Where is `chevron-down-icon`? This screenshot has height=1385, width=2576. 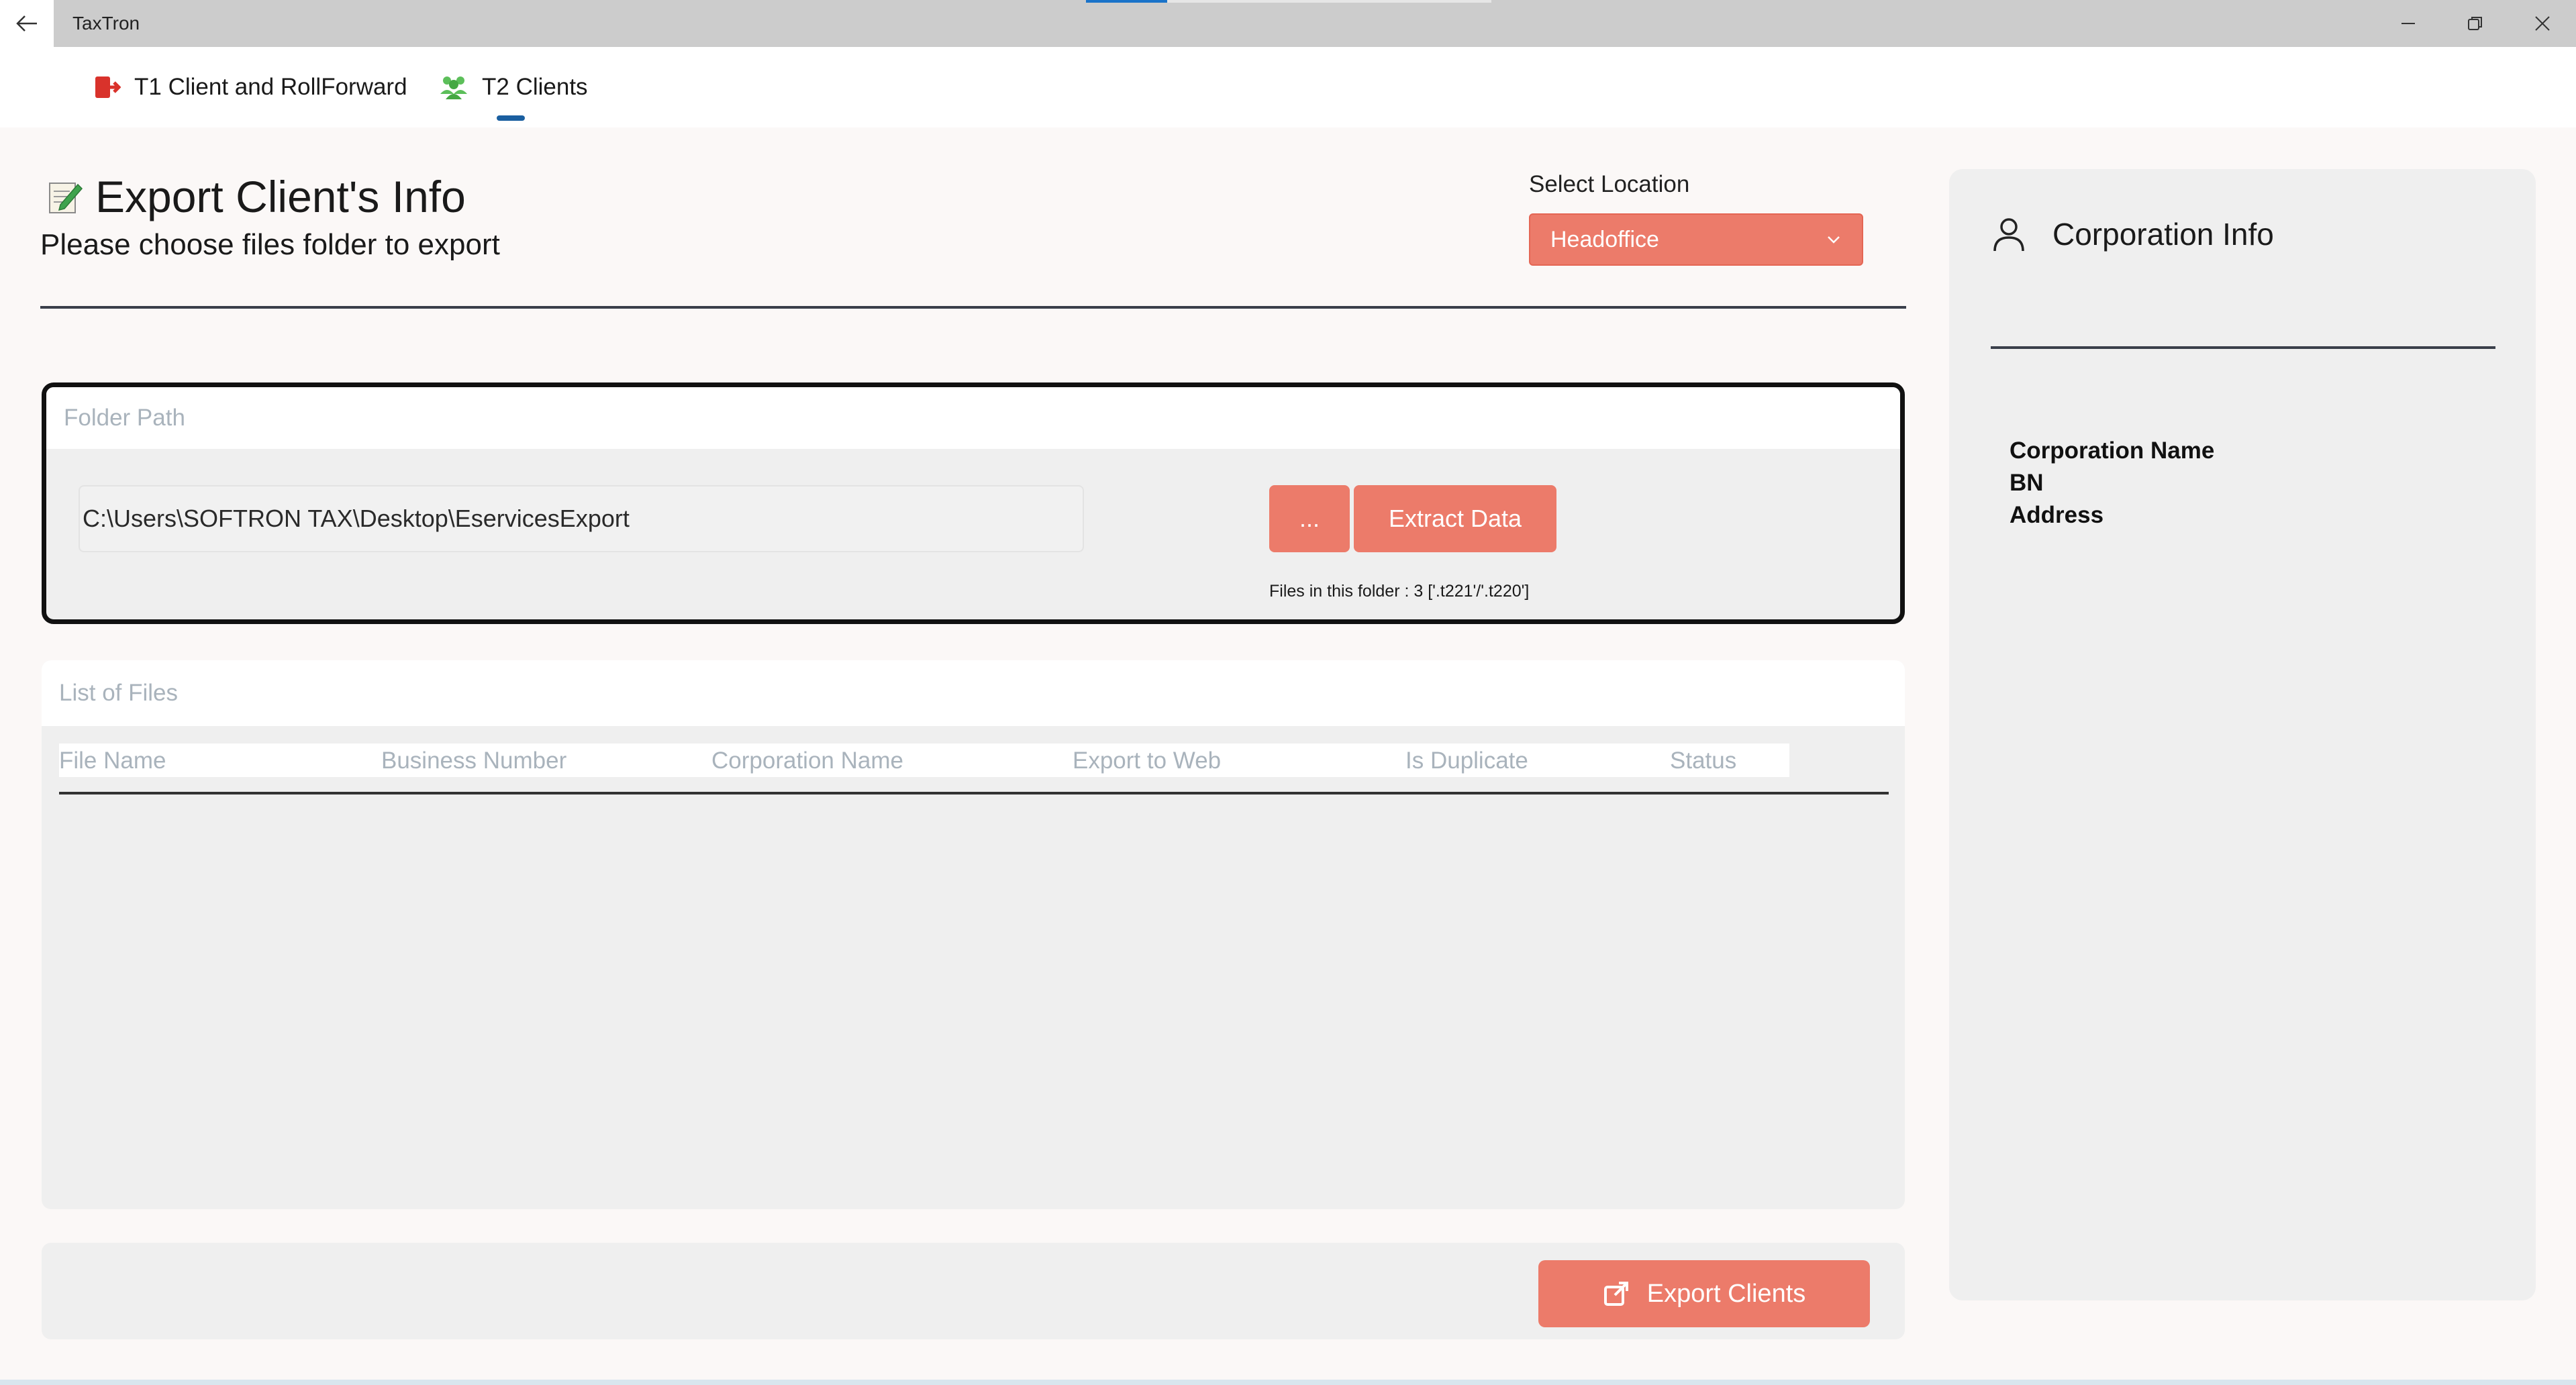
chevron-down-icon is located at coordinates (1834, 240).